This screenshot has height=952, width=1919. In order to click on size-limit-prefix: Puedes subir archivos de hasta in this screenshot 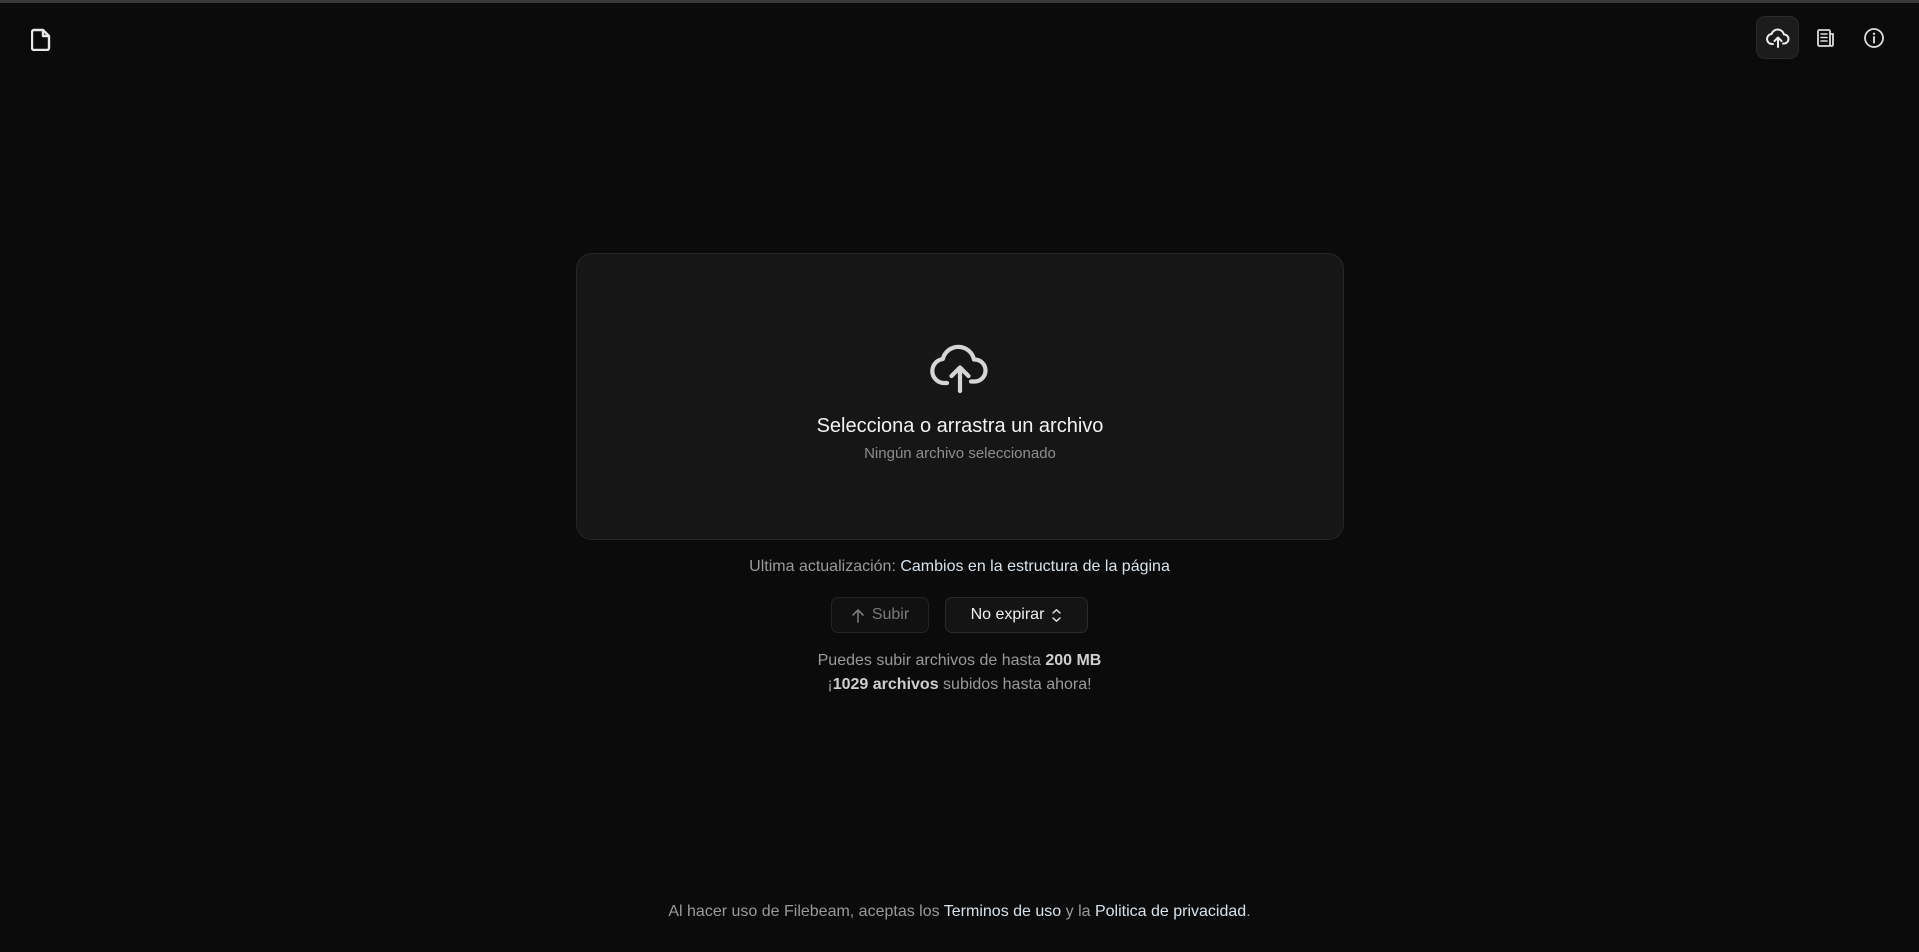, I will do `click(929, 660)`.